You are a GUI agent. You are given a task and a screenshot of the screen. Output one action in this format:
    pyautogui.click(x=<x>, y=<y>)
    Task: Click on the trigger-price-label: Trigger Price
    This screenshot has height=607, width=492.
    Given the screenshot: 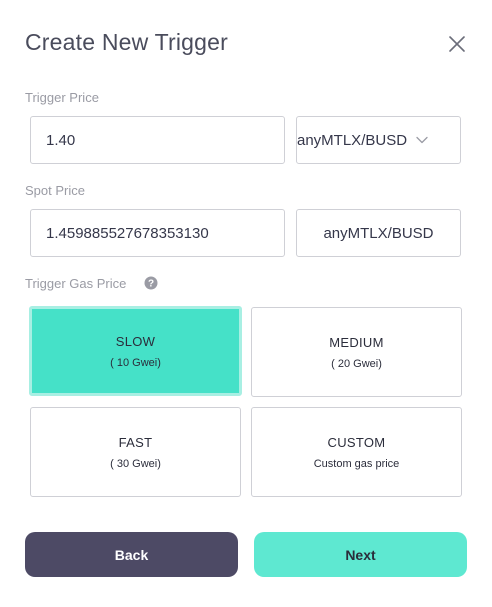 What is the action you would take?
    pyautogui.click(x=62, y=97)
    